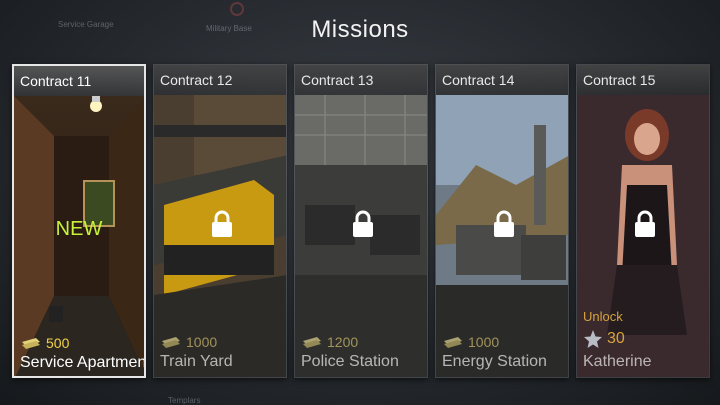 The width and height of the screenshot is (720, 405). Describe the element at coordinates (350, 361) in the screenshot. I see `mission-location: Police Station` at that location.